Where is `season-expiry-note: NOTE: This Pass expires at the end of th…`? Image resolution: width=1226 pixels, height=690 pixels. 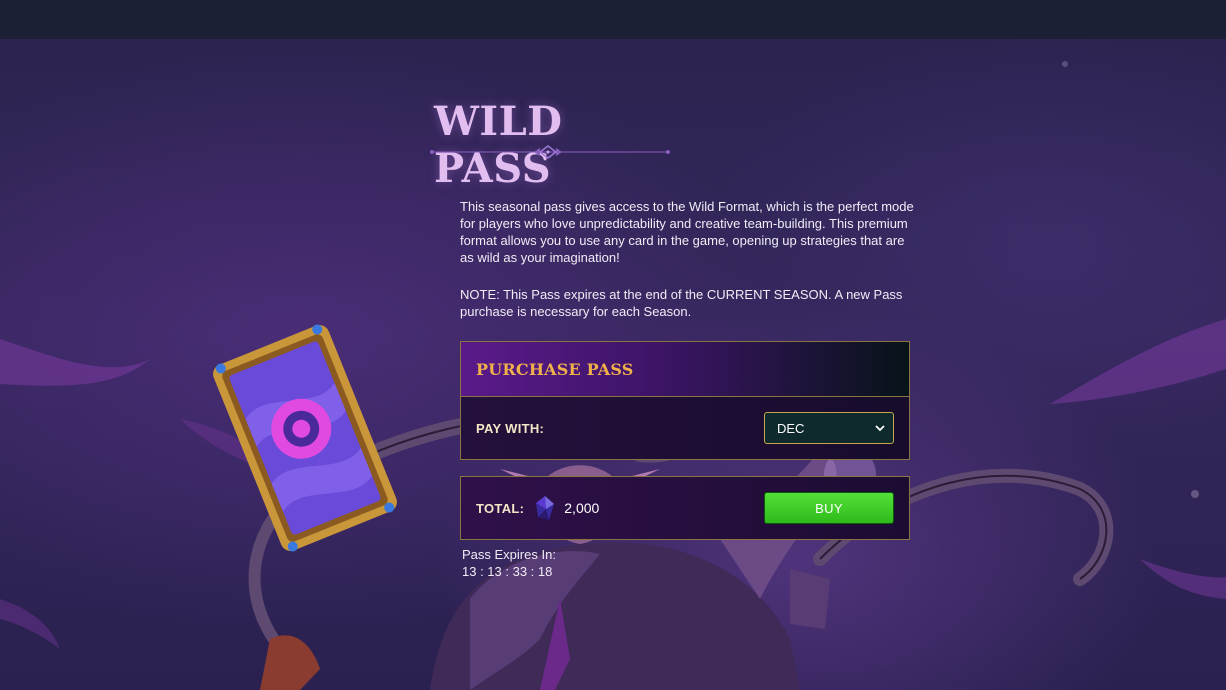 season-expiry-note: NOTE: This Pass expires at the end of th… is located at coordinates (681, 303).